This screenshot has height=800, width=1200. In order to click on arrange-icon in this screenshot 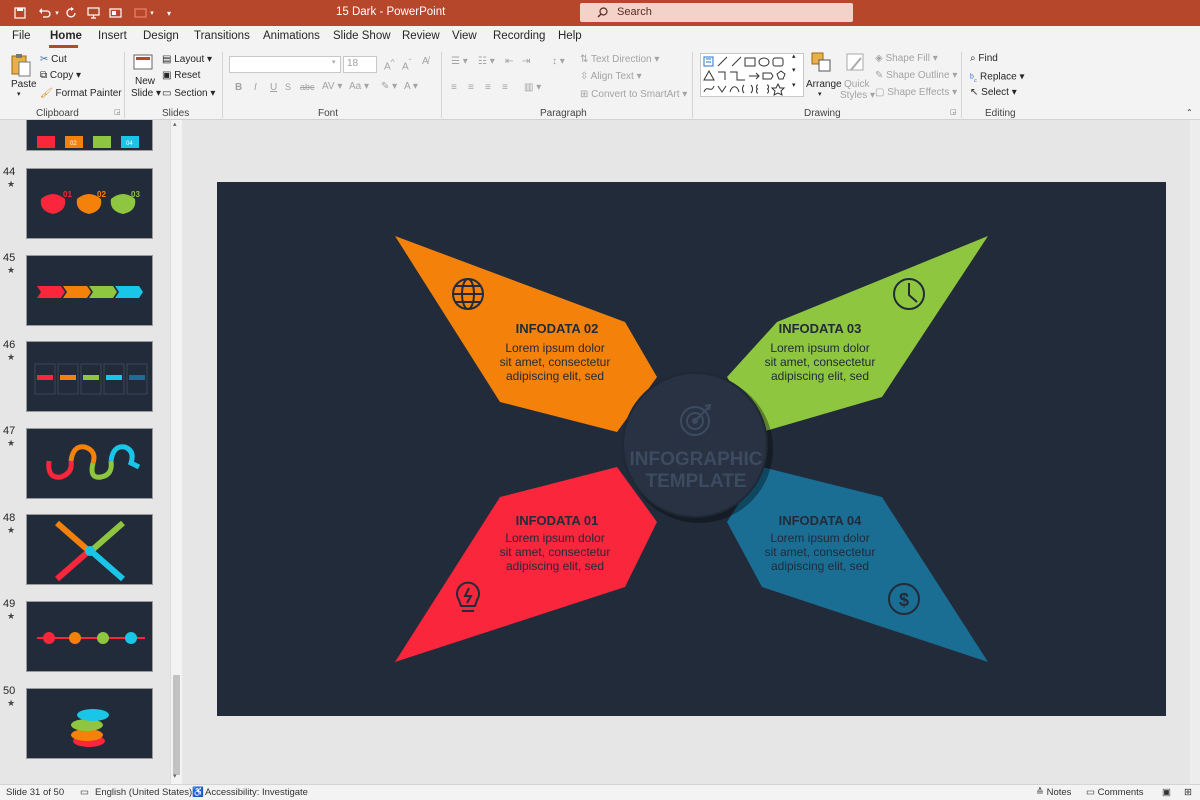, I will do `click(822, 64)`.